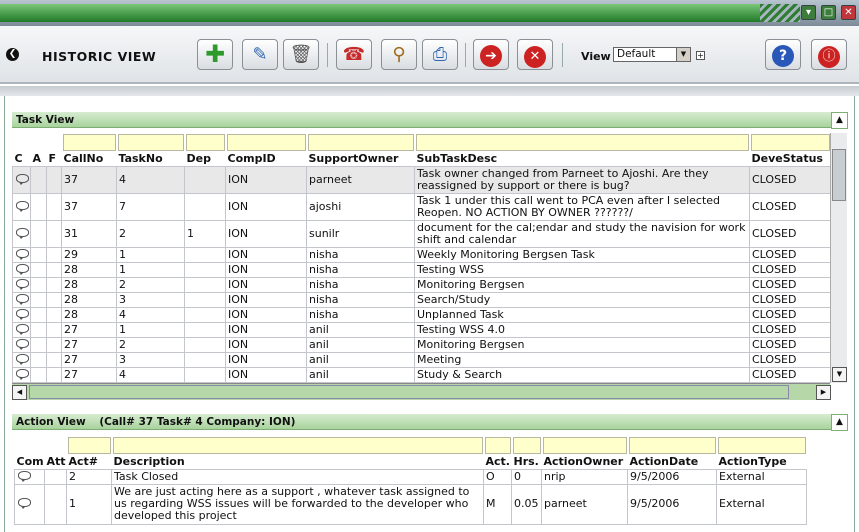  I want to click on column-header-devestatus: DeveStatus, so click(790, 159).